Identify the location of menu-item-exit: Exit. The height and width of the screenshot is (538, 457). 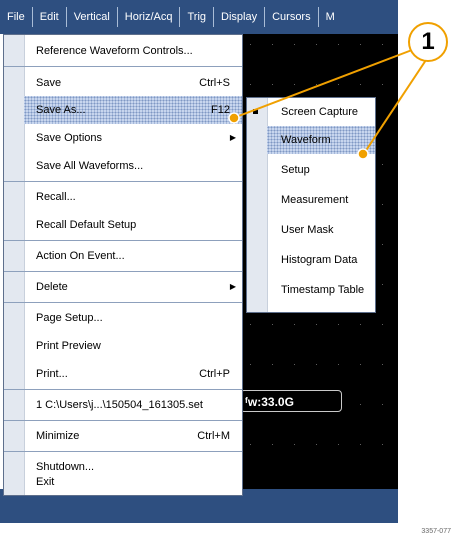
(133, 482).